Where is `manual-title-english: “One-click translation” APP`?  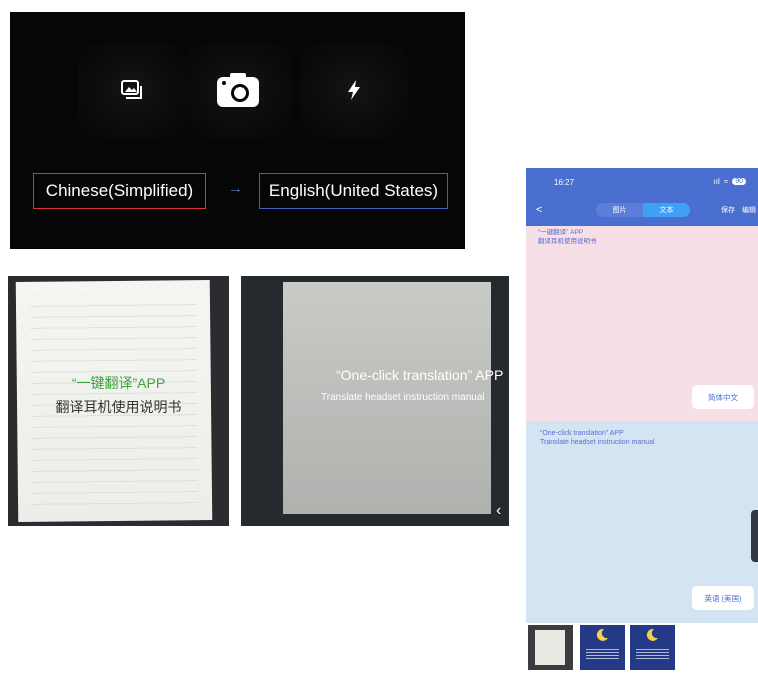 manual-title-english: “One-click translation” APP is located at coordinates (420, 375).